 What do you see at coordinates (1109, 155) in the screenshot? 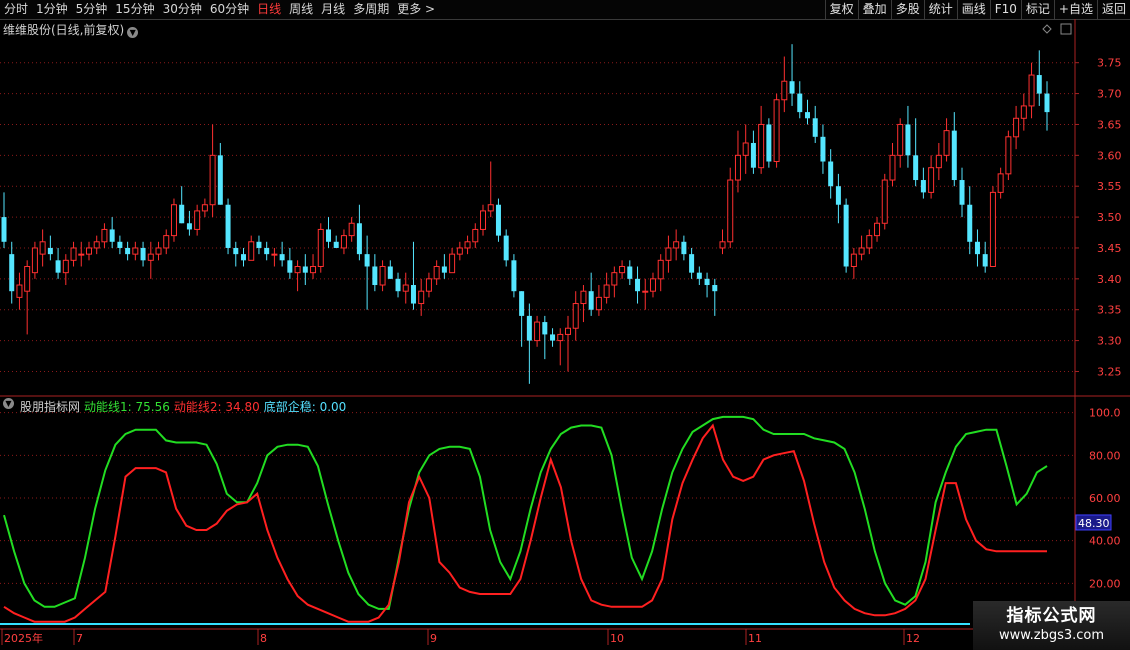
I see `price-tick-label: 3.60` at bounding box center [1109, 155].